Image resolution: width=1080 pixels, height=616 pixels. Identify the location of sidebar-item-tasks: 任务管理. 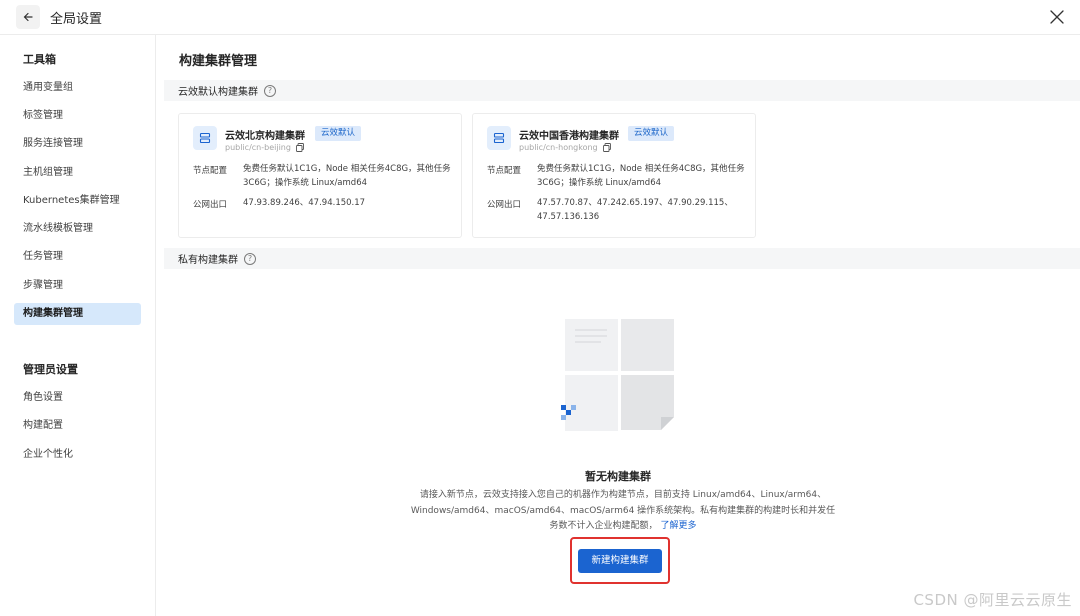
(77, 257).